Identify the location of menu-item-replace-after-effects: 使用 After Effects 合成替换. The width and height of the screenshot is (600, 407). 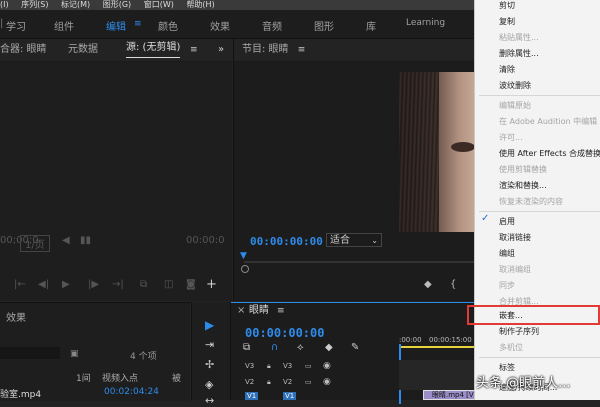
(549, 153).